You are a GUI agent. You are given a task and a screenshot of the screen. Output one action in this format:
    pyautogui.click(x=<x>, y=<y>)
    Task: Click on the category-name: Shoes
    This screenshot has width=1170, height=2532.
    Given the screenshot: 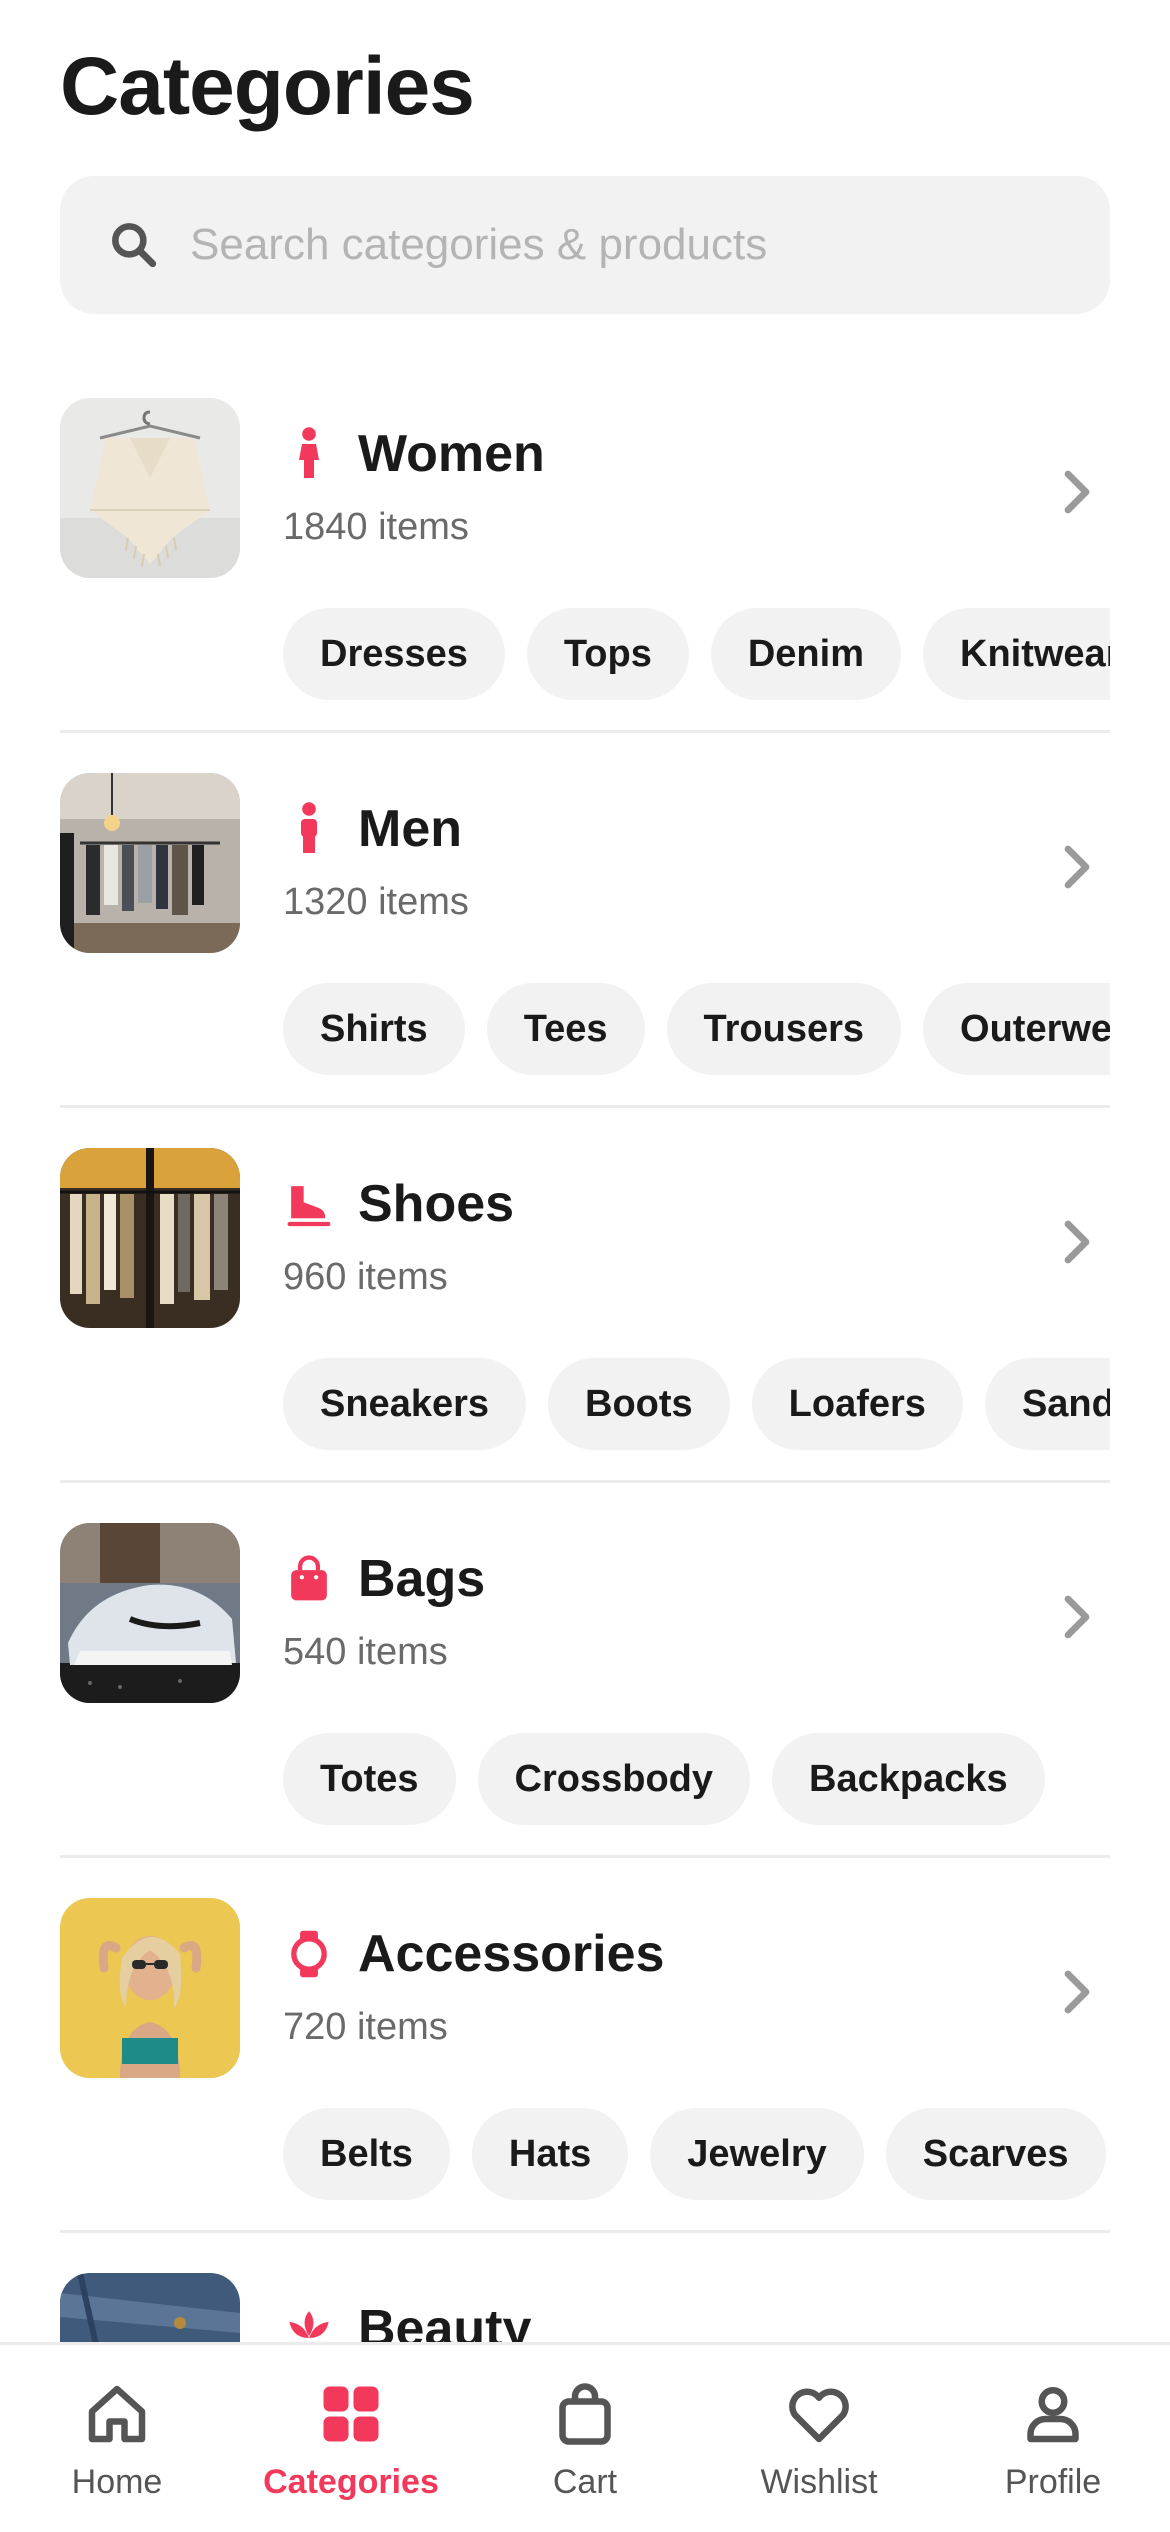 What is the action you would take?
    pyautogui.click(x=436, y=1204)
    